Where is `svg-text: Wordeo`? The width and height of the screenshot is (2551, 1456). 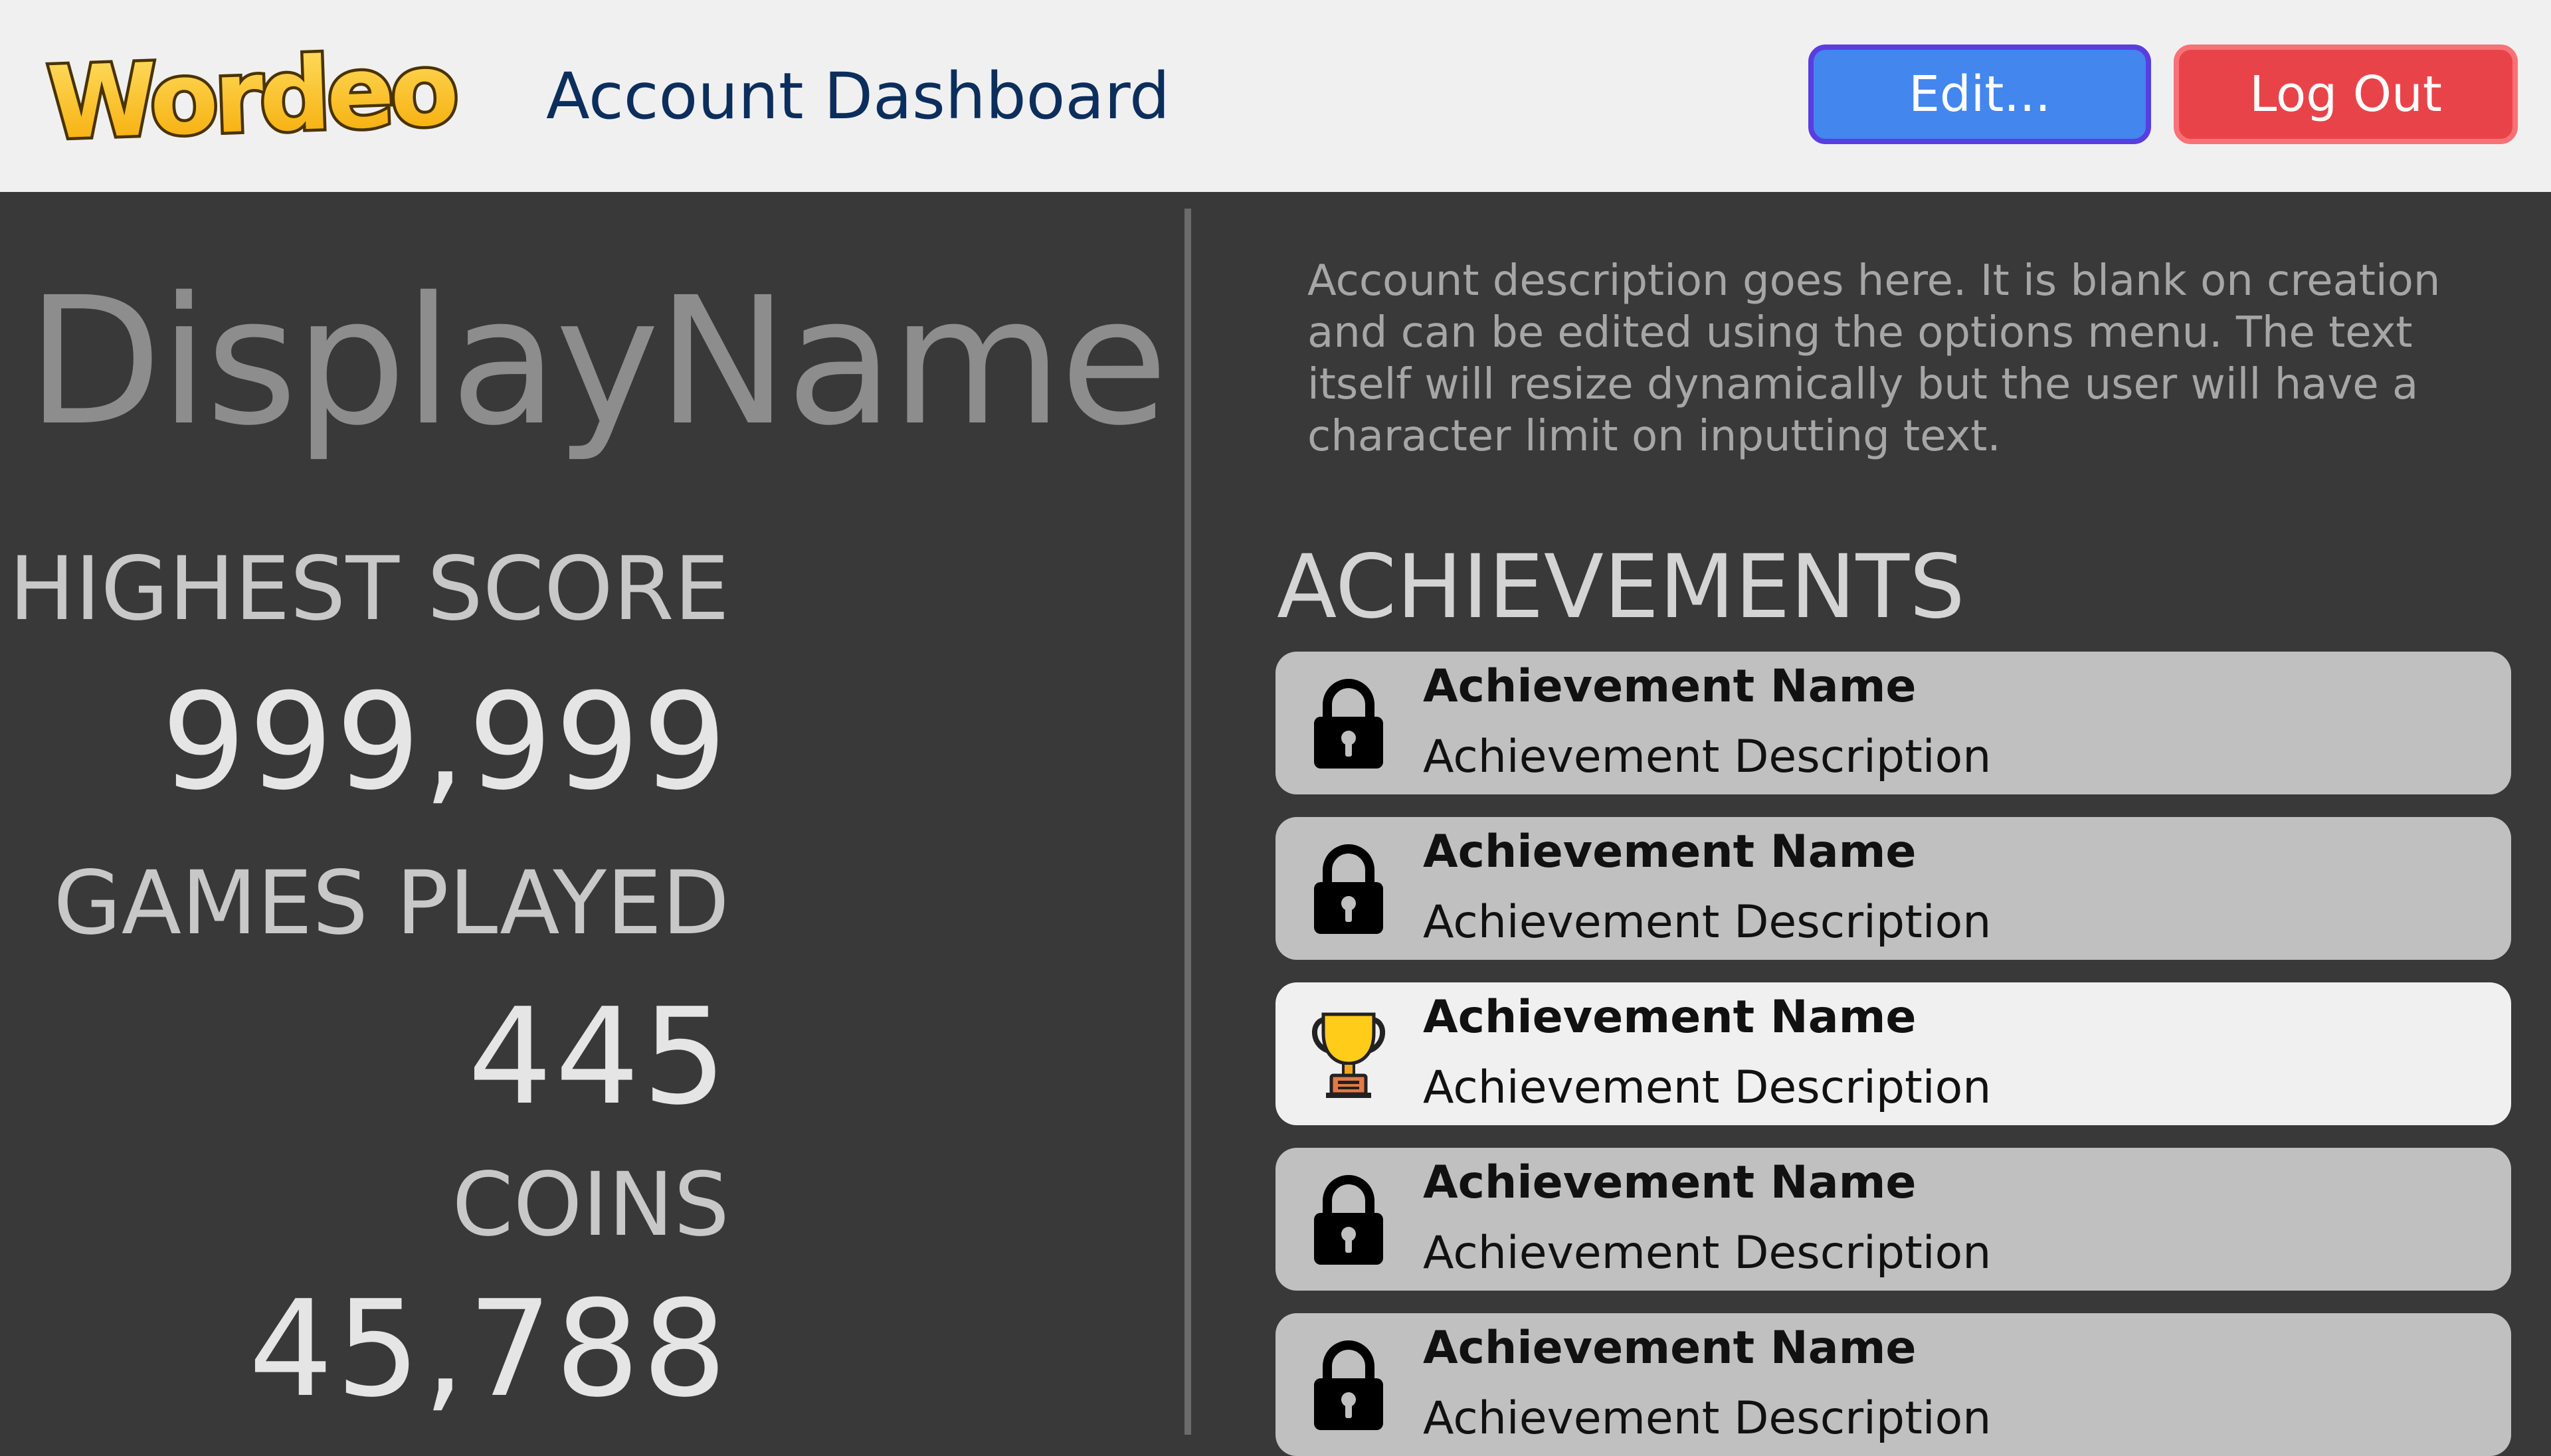 svg-text: Wordeo is located at coordinates (250, 97).